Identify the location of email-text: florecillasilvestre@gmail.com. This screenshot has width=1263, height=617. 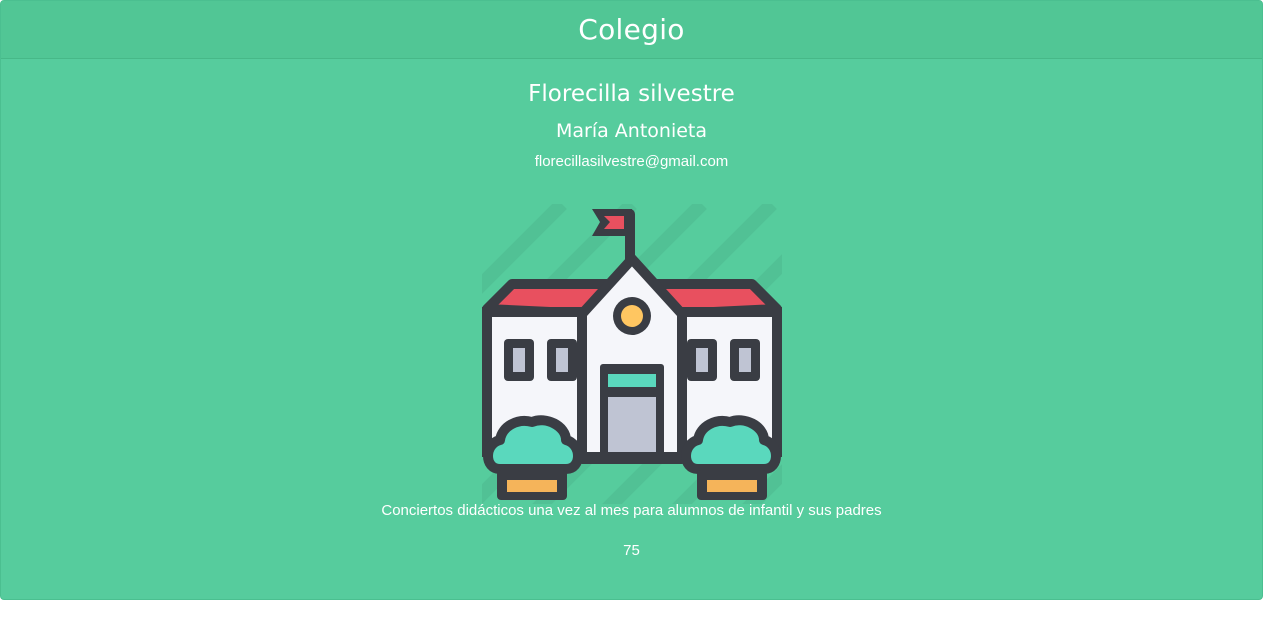
(631, 161).